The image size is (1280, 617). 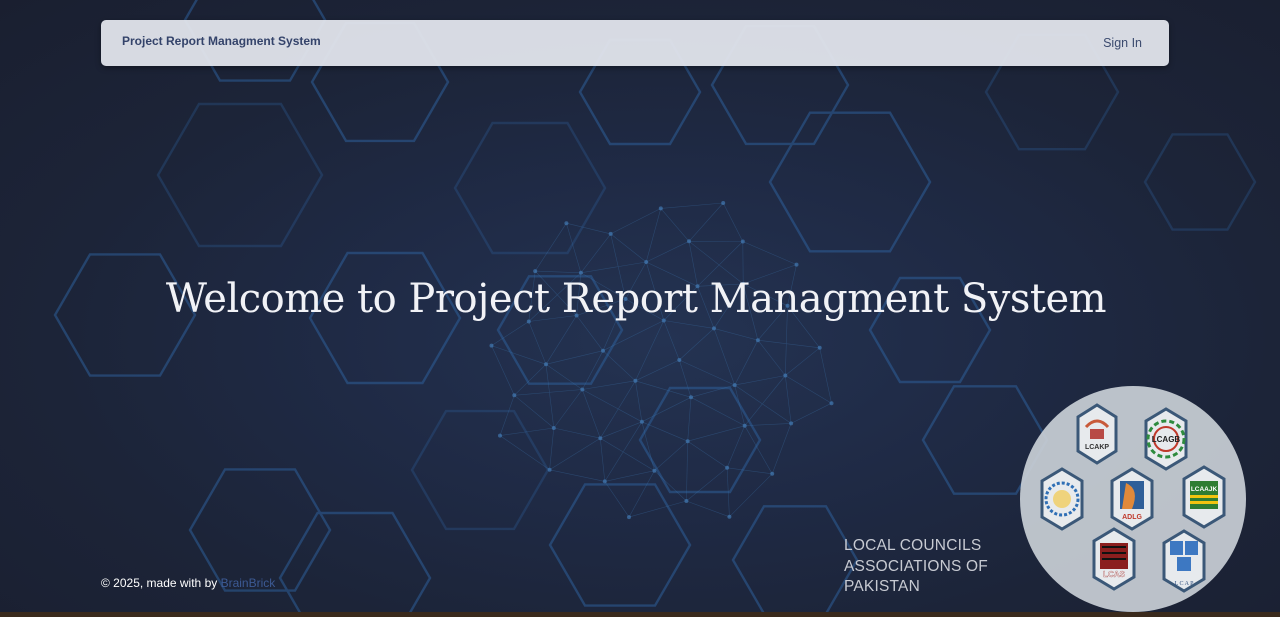 What do you see at coordinates (1132, 517) in the screenshot?
I see `adlg-label: ADLG` at bounding box center [1132, 517].